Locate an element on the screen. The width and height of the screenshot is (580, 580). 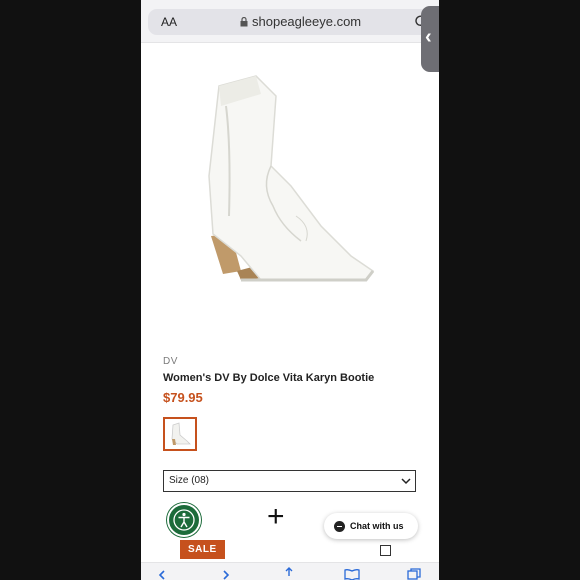
browser-toolbar: AA shopeagleeye.com is located at coordinates (290, 21).